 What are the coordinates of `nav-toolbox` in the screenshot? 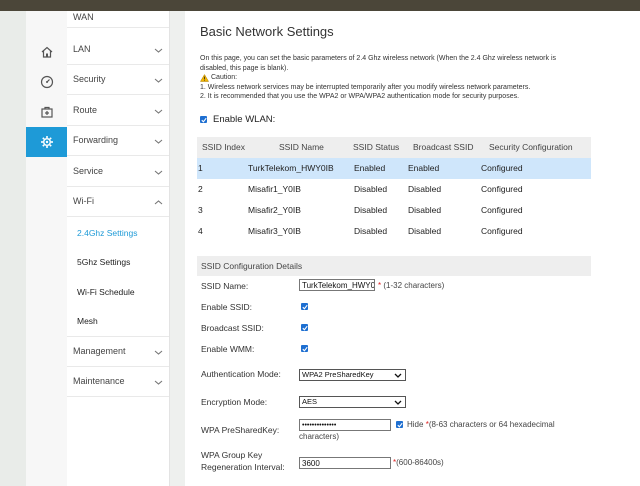 It's located at (46, 112).